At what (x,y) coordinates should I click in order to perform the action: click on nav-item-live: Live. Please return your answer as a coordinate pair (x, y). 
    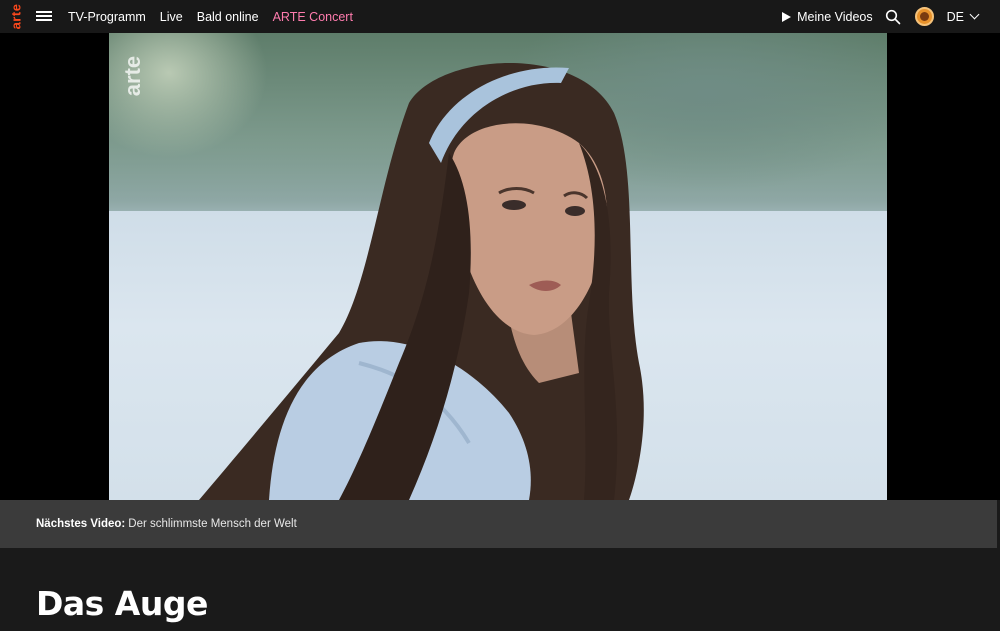
    Looking at the image, I should click on (171, 17).